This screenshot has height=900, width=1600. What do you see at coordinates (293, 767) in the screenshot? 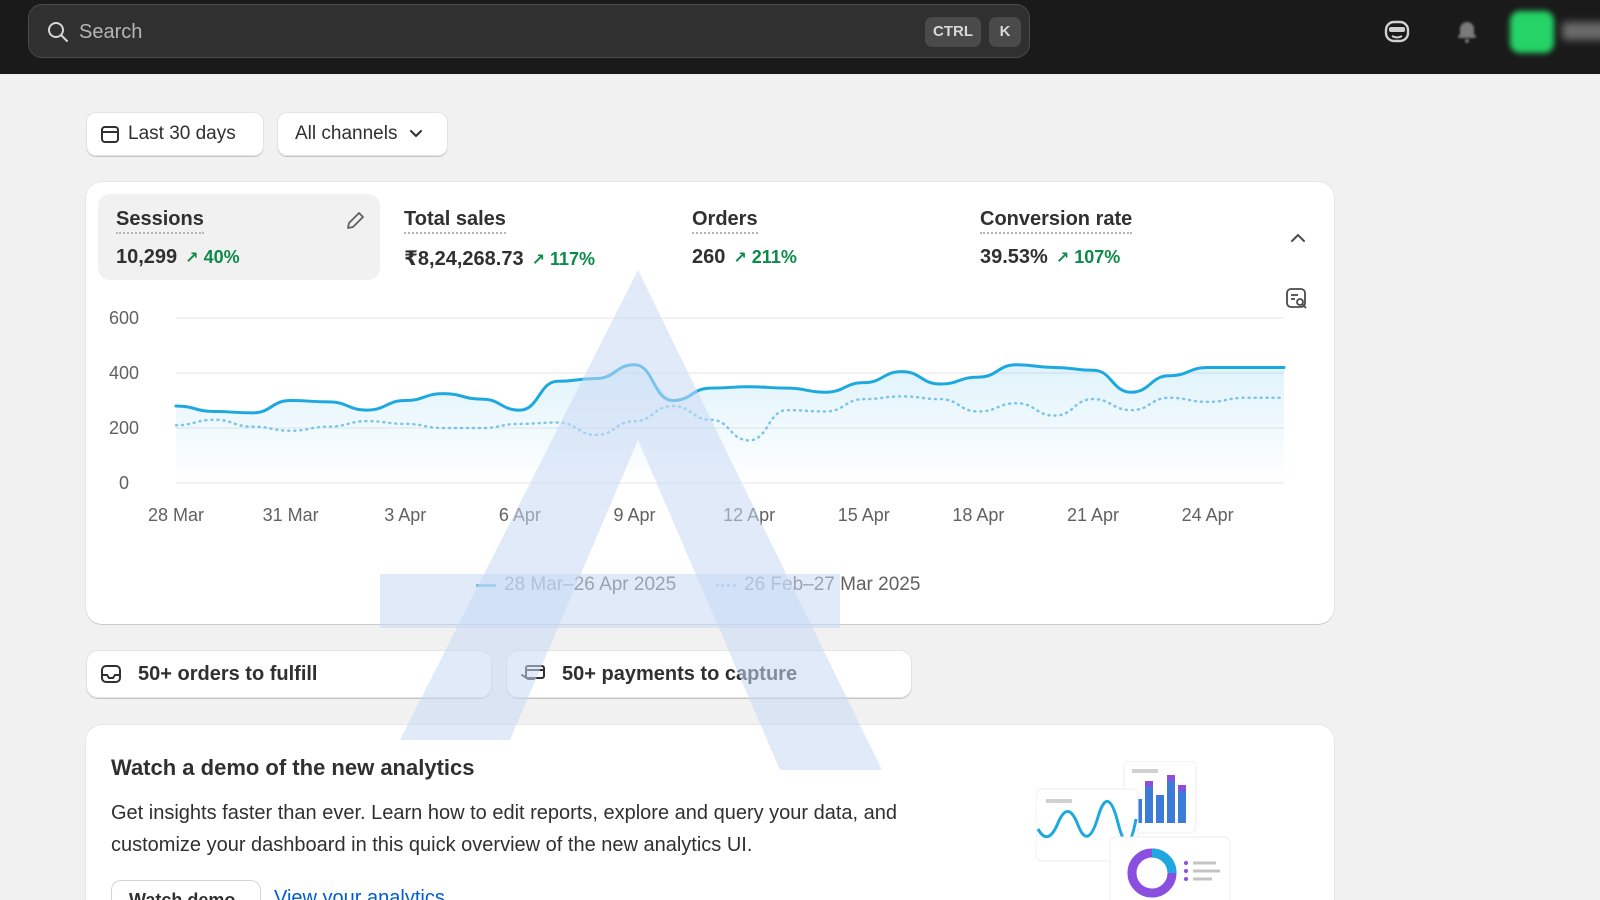
I see `demo-title: Watch a demo of the new analytics` at bounding box center [293, 767].